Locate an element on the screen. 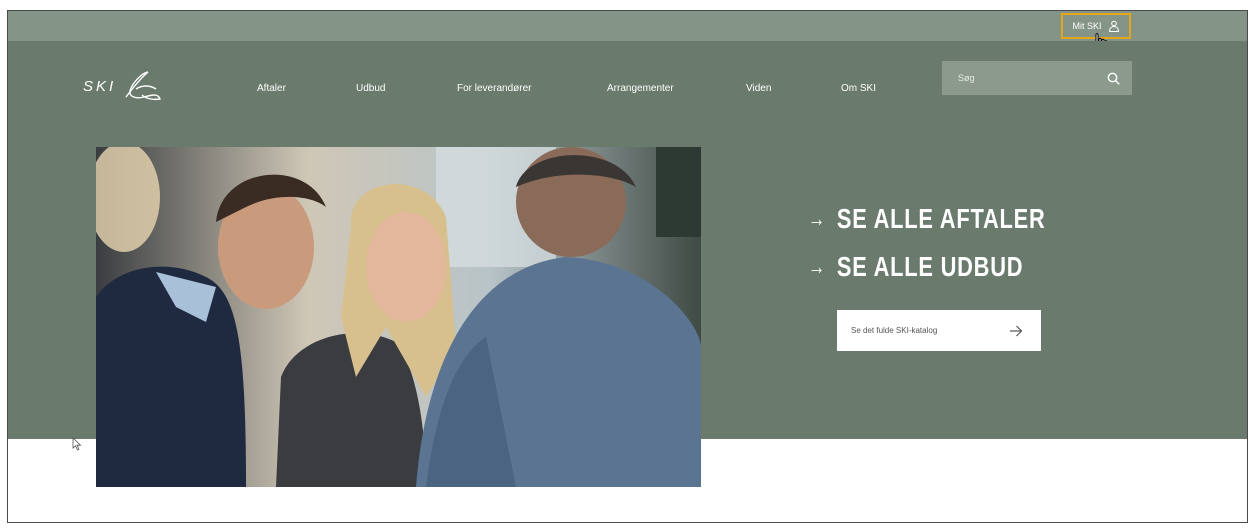 The width and height of the screenshot is (1256, 530). nav-item-arrangementer: Arrangementer is located at coordinates (640, 88).